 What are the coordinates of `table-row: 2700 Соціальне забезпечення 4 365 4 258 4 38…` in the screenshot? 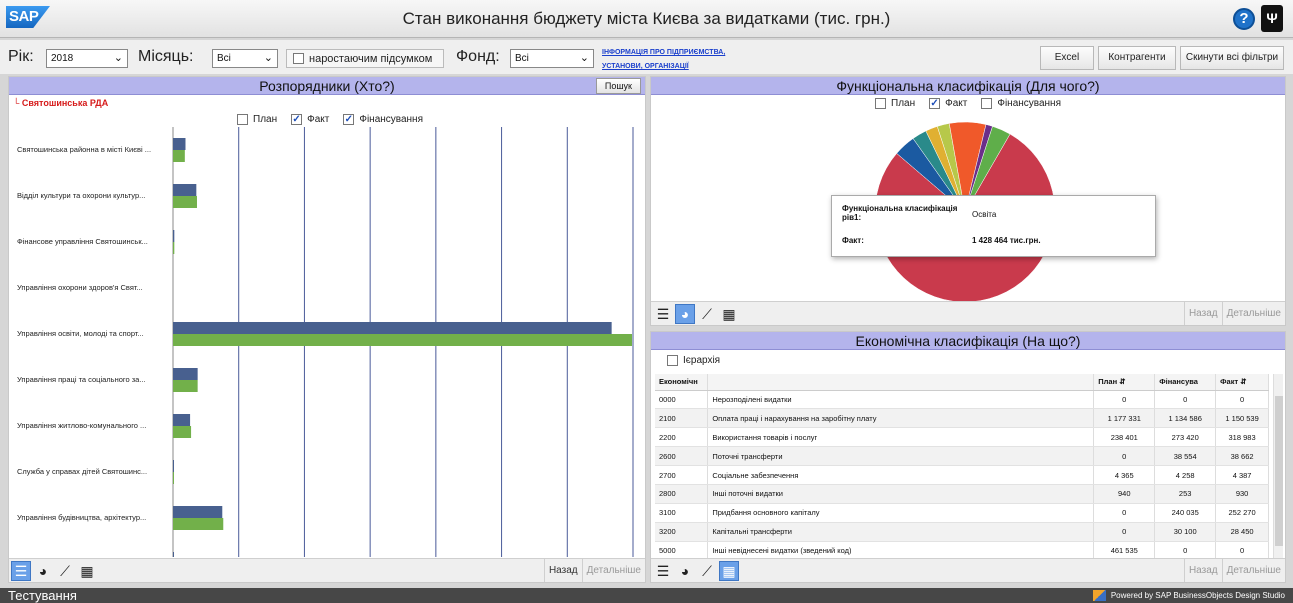 It's located at (962, 475).